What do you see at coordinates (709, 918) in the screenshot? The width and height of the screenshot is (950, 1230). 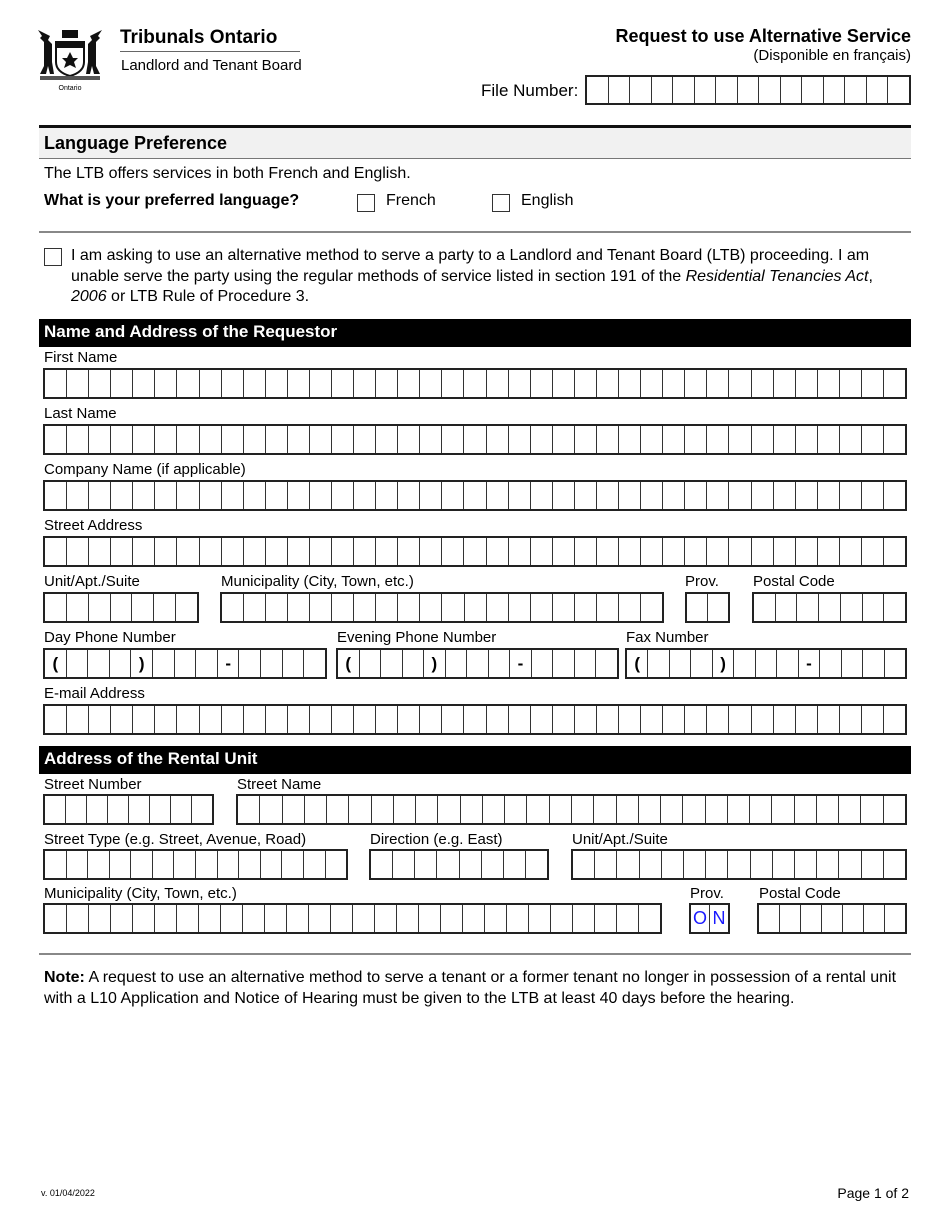 I see `rental-province-field: ON` at bounding box center [709, 918].